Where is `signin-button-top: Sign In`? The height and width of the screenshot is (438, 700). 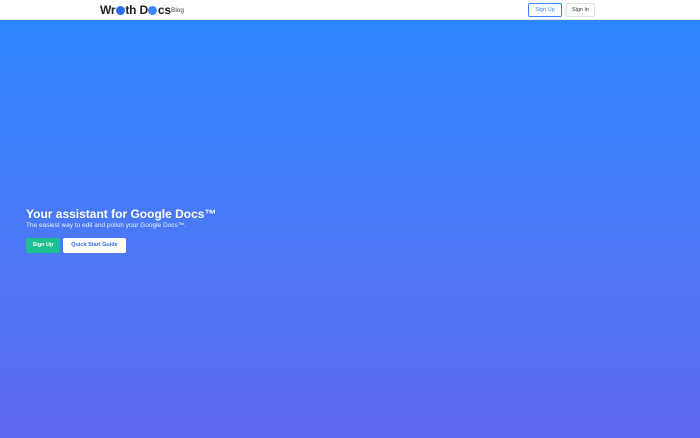 signin-button-top: Sign In is located at coordinates (580, 10).